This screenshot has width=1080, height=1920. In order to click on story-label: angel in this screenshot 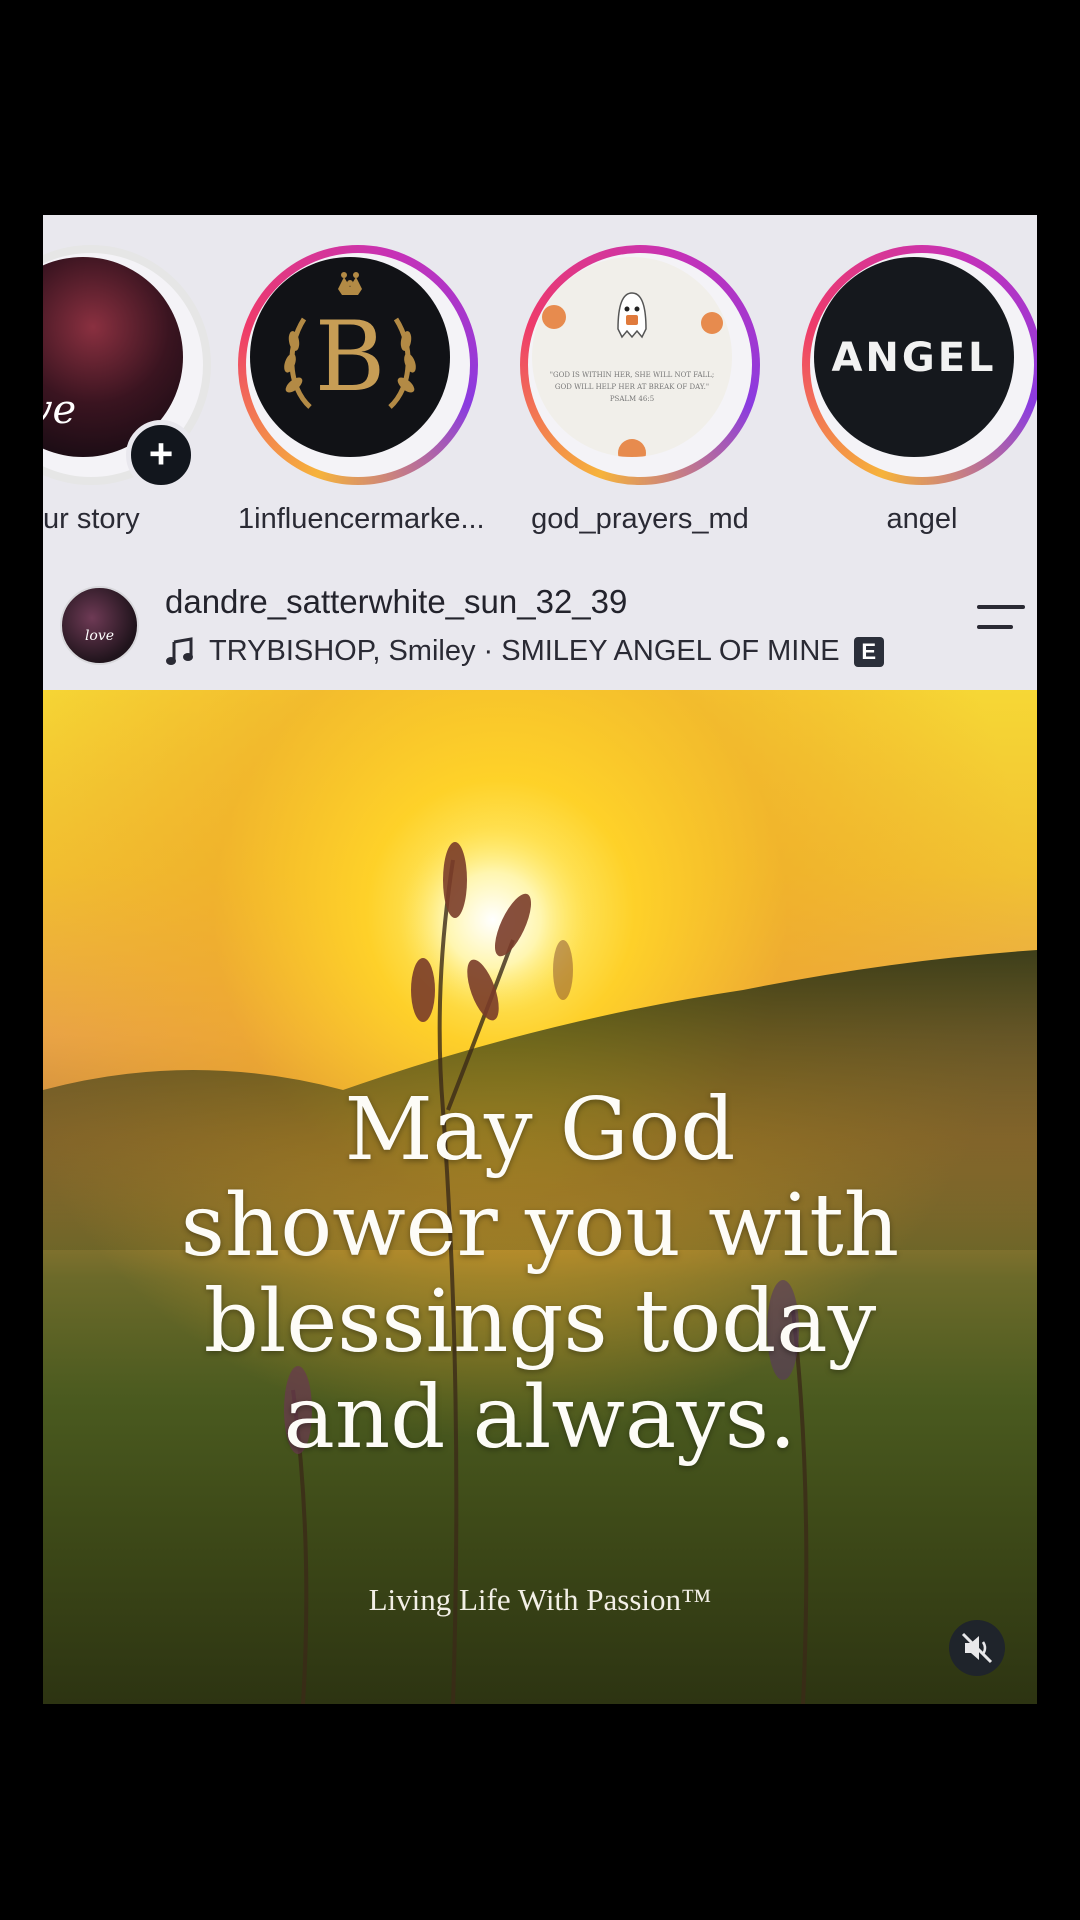, I will do `click(922, 519)`.